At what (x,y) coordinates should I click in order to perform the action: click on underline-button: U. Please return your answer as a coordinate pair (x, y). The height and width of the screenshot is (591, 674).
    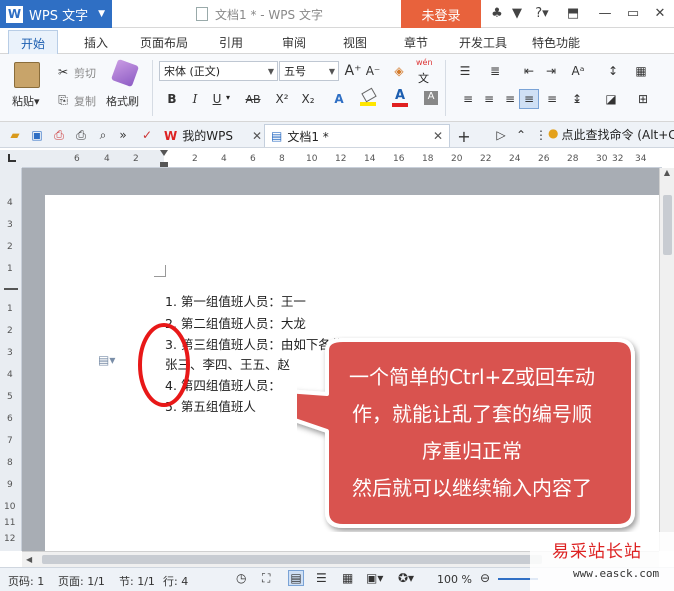
    Looking at the image, I should click on (217, 99).